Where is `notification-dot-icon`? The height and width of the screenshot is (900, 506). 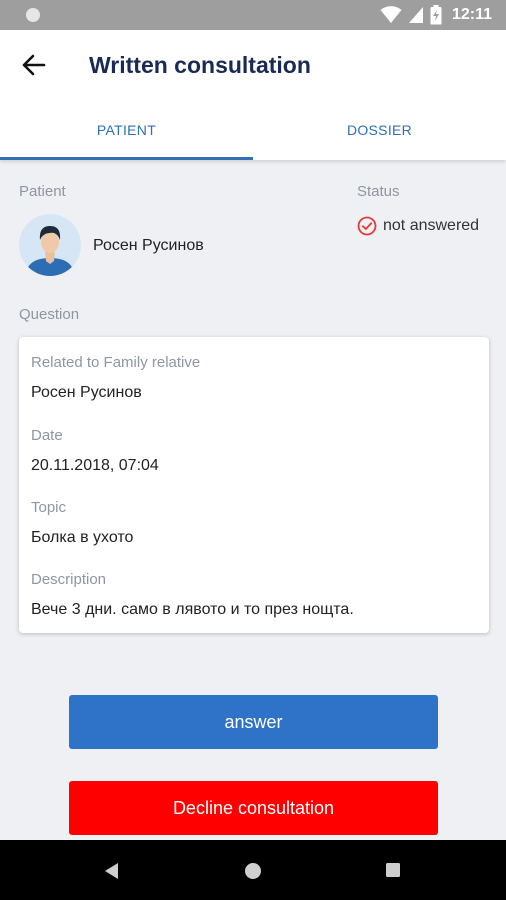 notification-dot-icon is located at coordinates (33, 15).